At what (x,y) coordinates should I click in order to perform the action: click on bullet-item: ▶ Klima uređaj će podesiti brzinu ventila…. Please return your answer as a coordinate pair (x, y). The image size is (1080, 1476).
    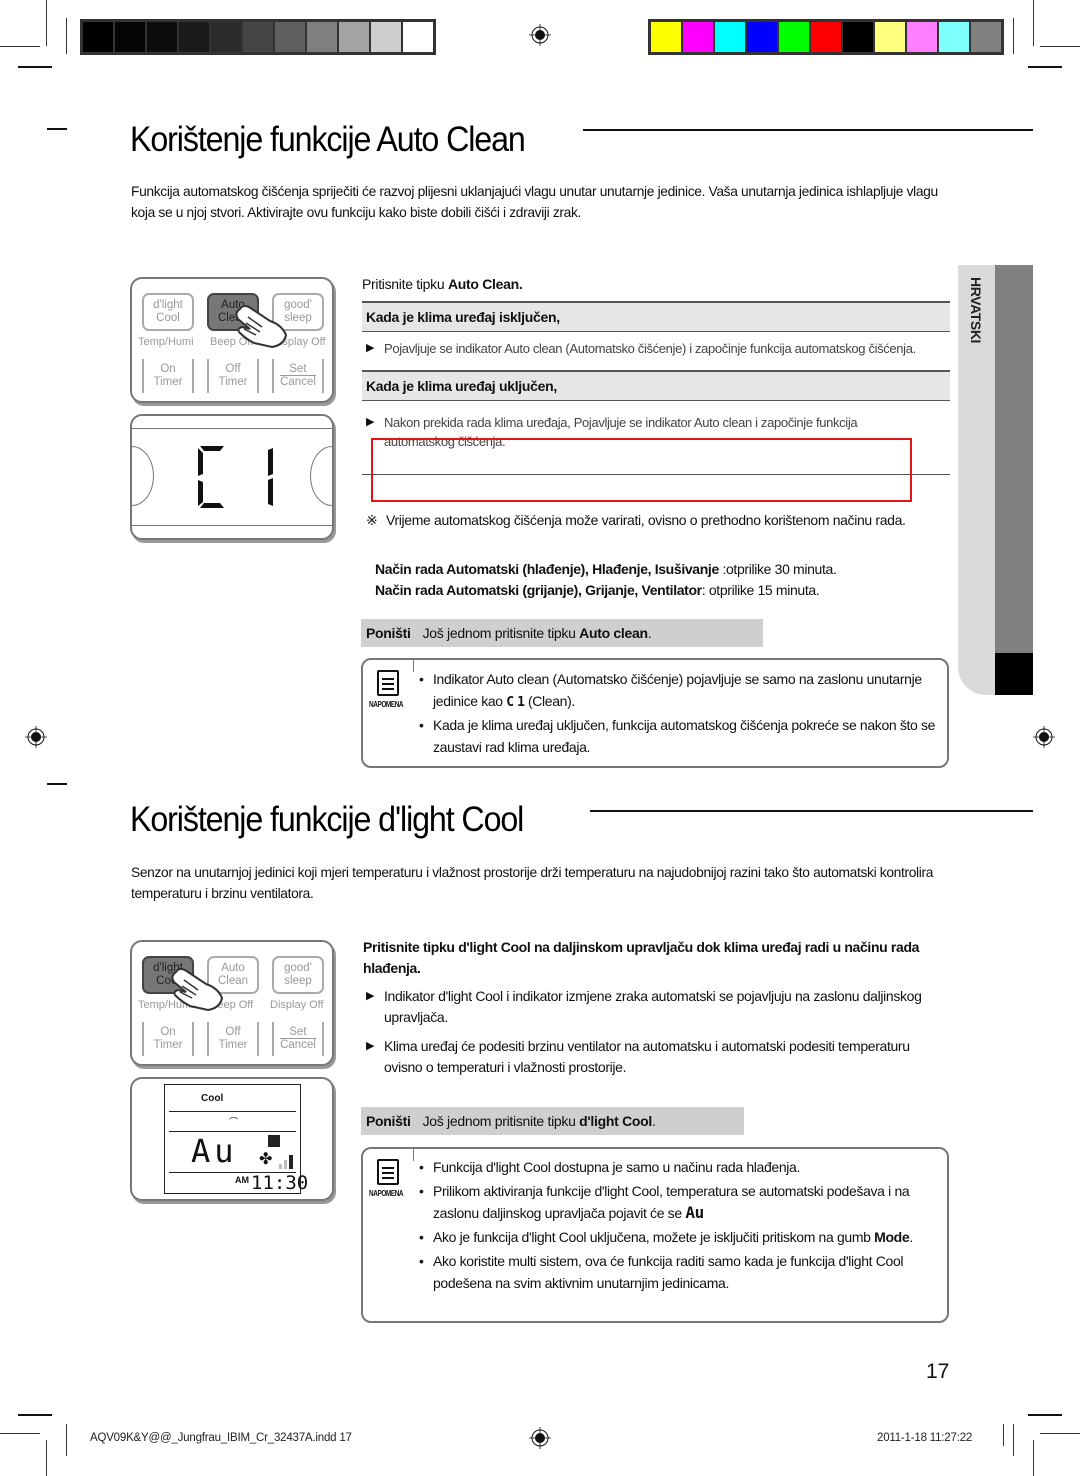
    Looking at the image, I should click on (638, 1056).